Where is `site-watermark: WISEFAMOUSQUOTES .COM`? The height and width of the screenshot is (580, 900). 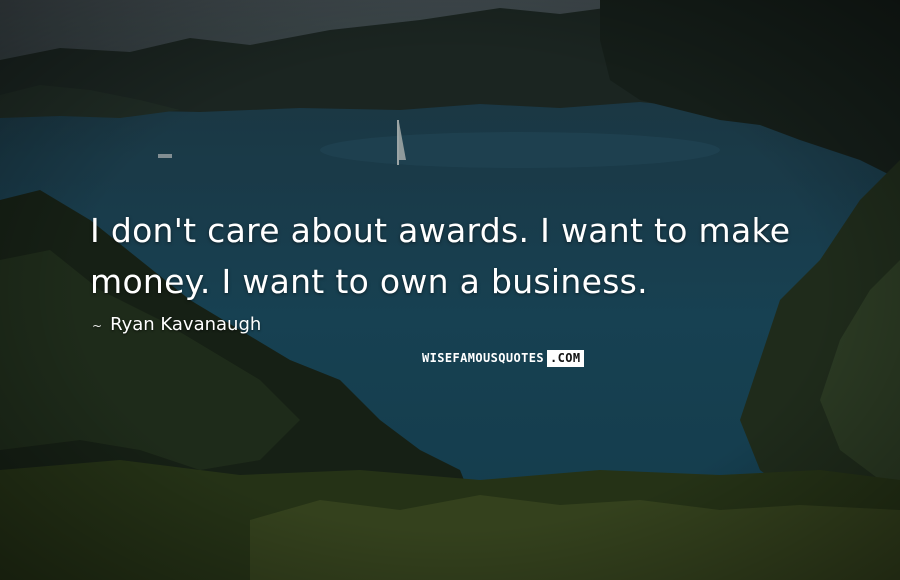
site-watermark: WISEFAMOUSQUOTES .COM is located at coordinates (502, 358).